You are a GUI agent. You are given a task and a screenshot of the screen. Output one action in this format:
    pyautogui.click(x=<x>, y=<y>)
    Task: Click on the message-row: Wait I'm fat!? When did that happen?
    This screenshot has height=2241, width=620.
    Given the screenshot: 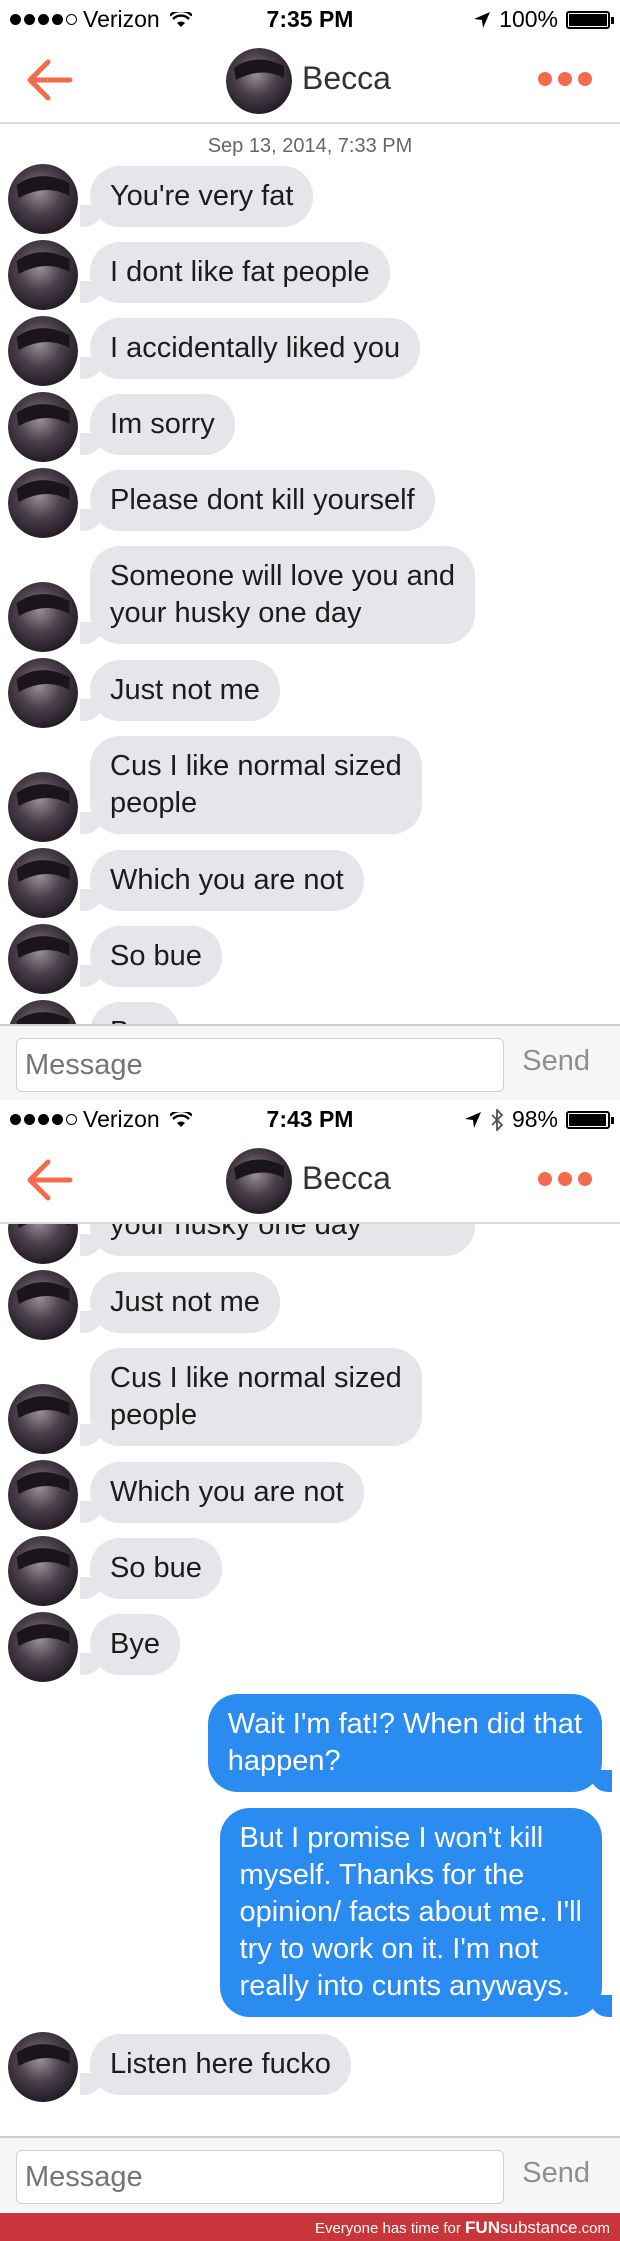 What is the action you would take?
    pyautogui.click(x=310, y=1751)
    